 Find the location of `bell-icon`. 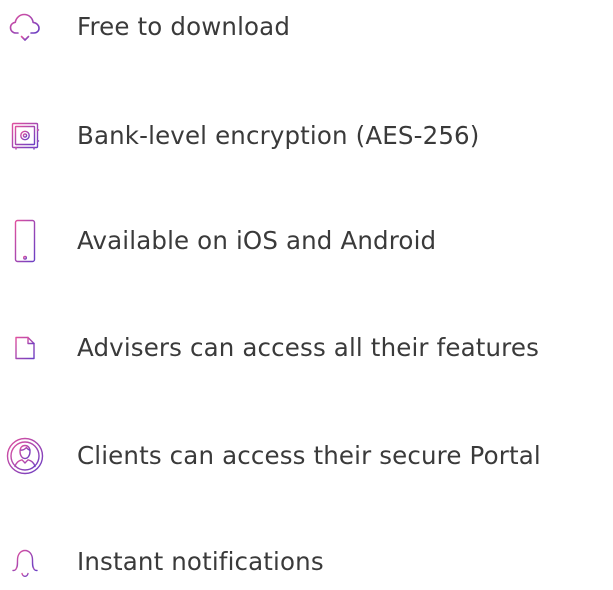

bell-icon is located at coordinates (25, 562).